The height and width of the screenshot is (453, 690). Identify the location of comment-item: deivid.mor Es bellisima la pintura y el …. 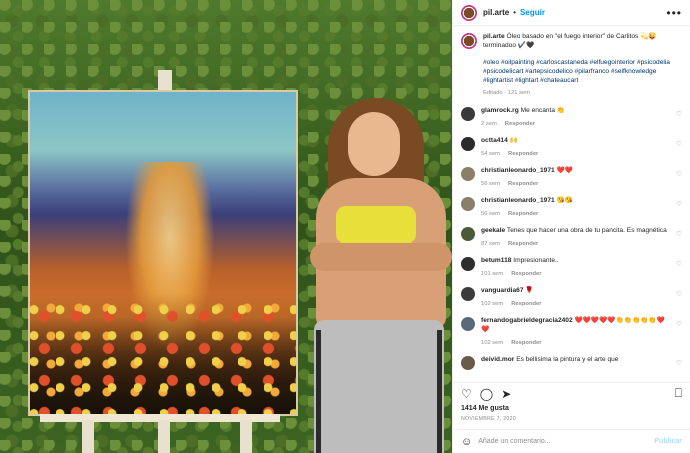
(571, 366).